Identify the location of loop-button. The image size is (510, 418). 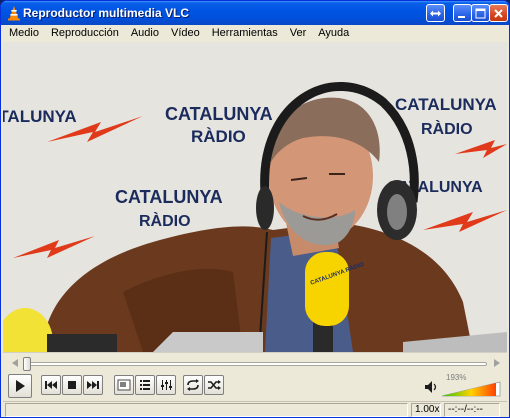
(193, 385).